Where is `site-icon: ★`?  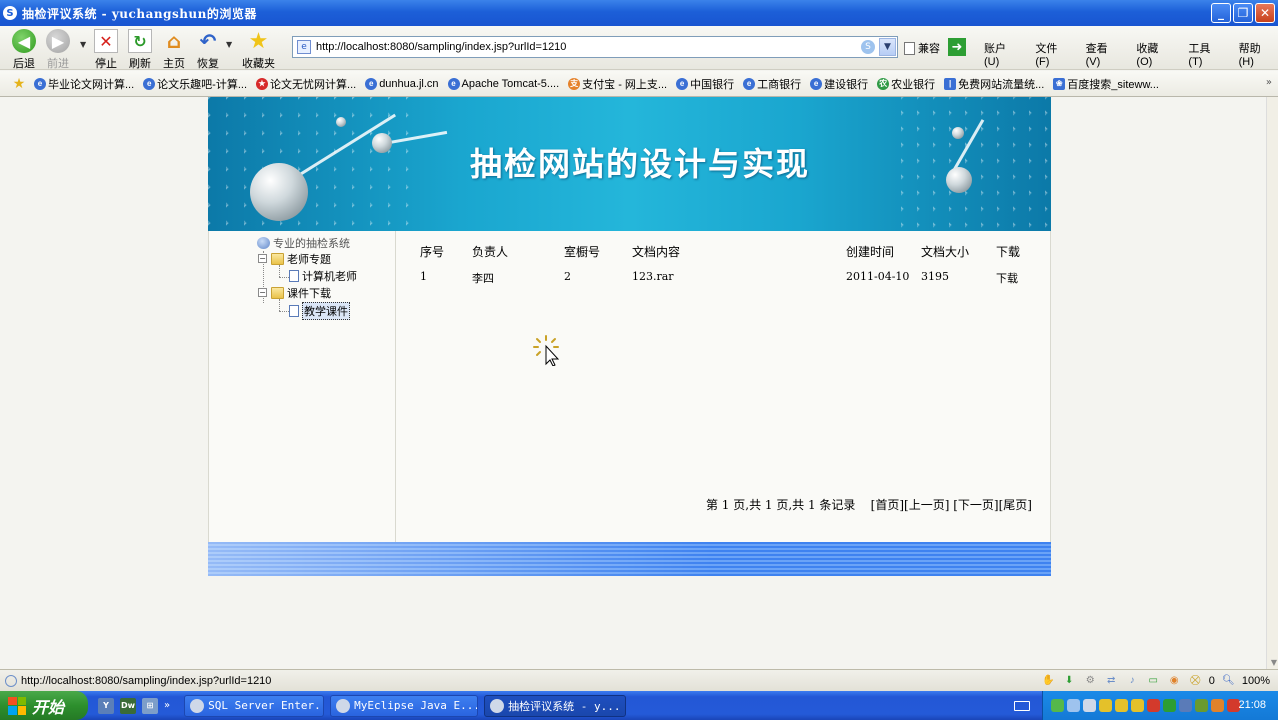
site-icon: ★ is located at coordinates (262, 83).